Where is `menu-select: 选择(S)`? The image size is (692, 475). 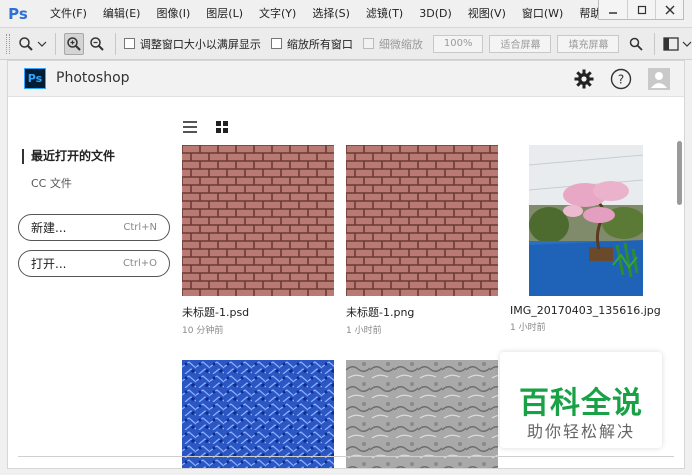 menu-select: 选择(S) is located at coordinates (331, 14).